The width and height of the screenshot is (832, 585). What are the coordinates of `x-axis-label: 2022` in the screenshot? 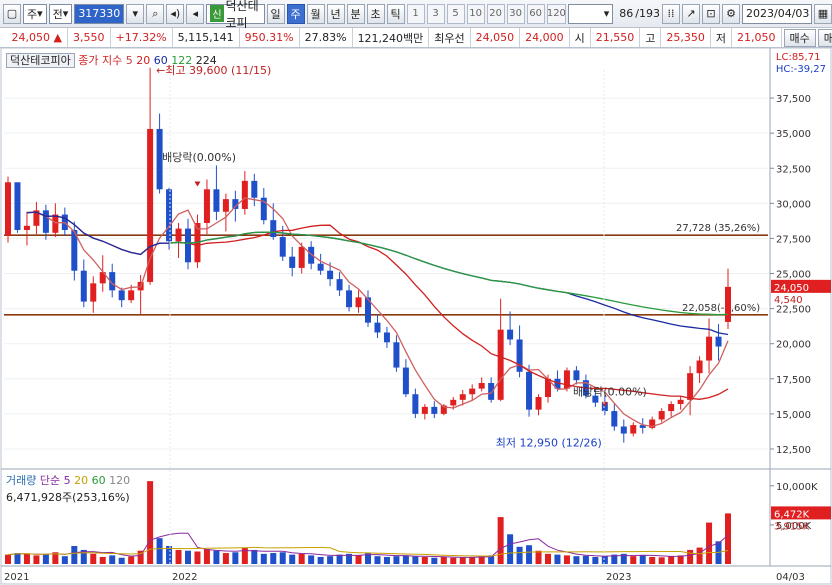 It's located at (184, 577).